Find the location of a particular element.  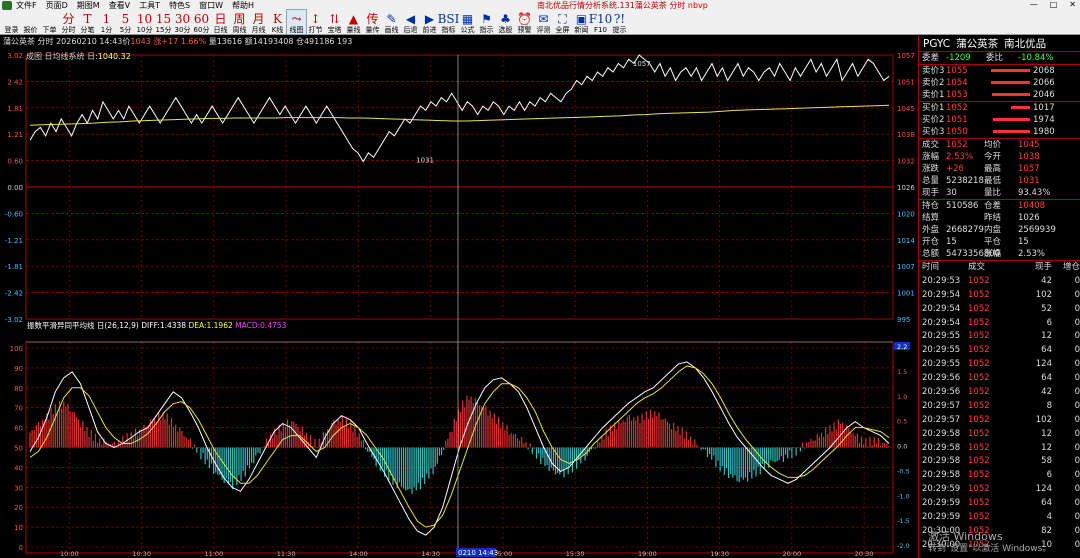

toolbar-button-8: 15 15分 is located at coordinates (163, 22).